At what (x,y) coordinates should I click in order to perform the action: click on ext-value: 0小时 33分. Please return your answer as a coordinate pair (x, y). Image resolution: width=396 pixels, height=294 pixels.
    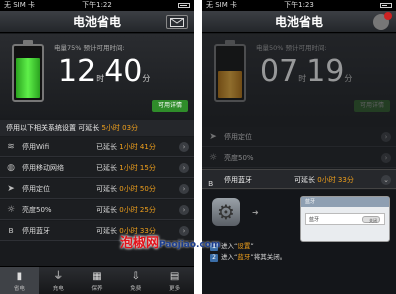
    Looking at the image, I should click on (137, 231).